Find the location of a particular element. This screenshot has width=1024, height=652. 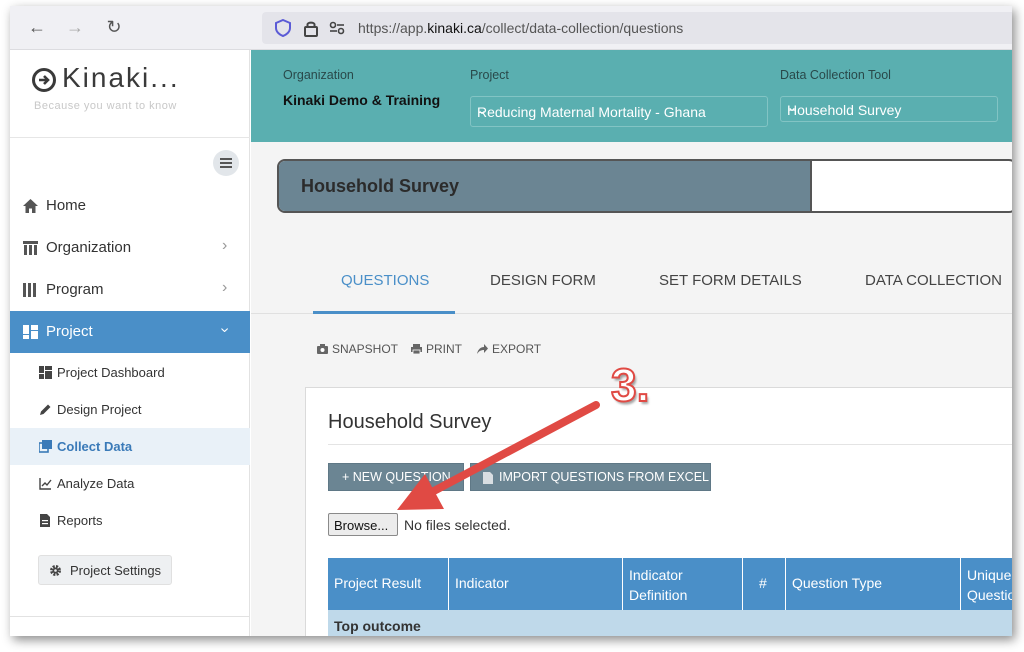

column-header-label: Indicator is located at coordinates (482, 583).